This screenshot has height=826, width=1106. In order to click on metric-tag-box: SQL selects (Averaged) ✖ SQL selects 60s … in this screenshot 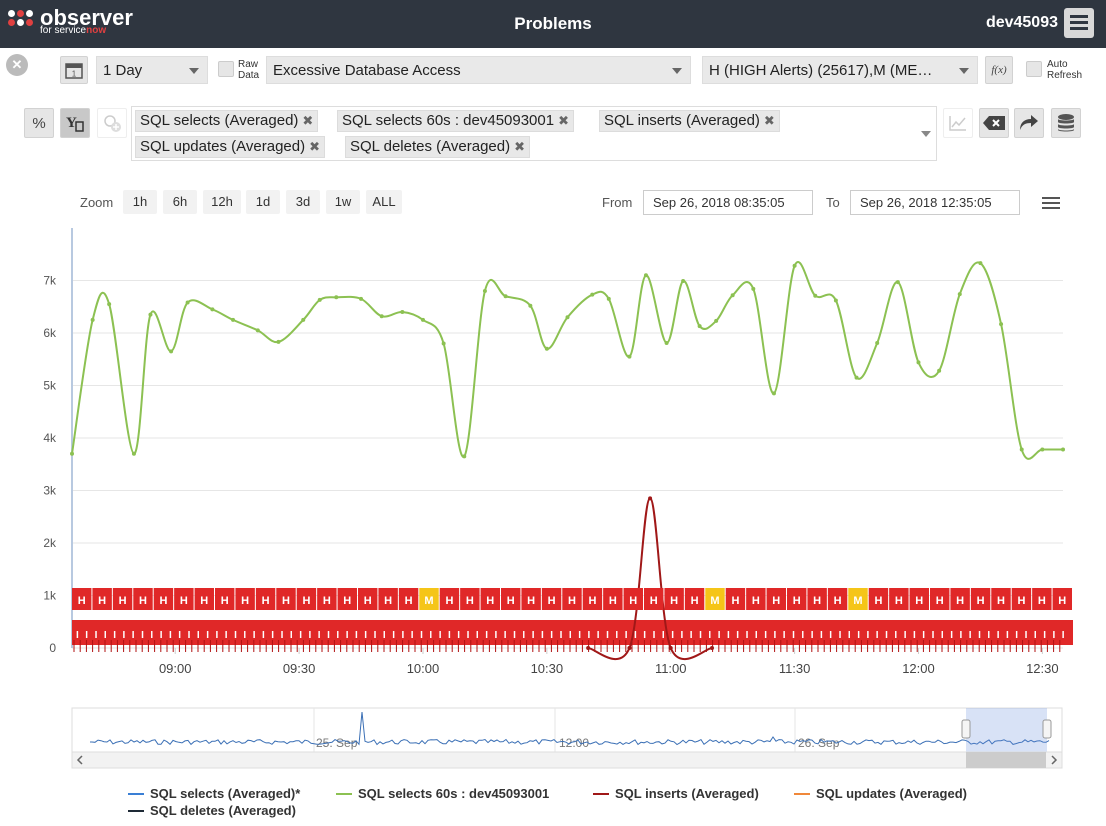, I will do `click(534, 133)`.